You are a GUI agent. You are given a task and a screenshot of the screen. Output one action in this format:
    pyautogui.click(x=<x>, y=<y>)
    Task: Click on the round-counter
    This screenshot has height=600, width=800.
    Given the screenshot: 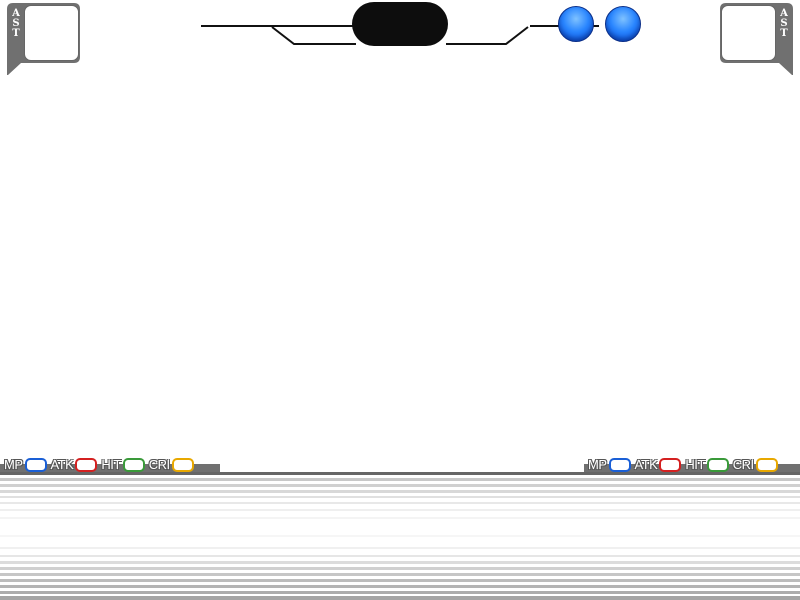 What is the action you would take?
    pyautogui.click(x=420, y=25)
    